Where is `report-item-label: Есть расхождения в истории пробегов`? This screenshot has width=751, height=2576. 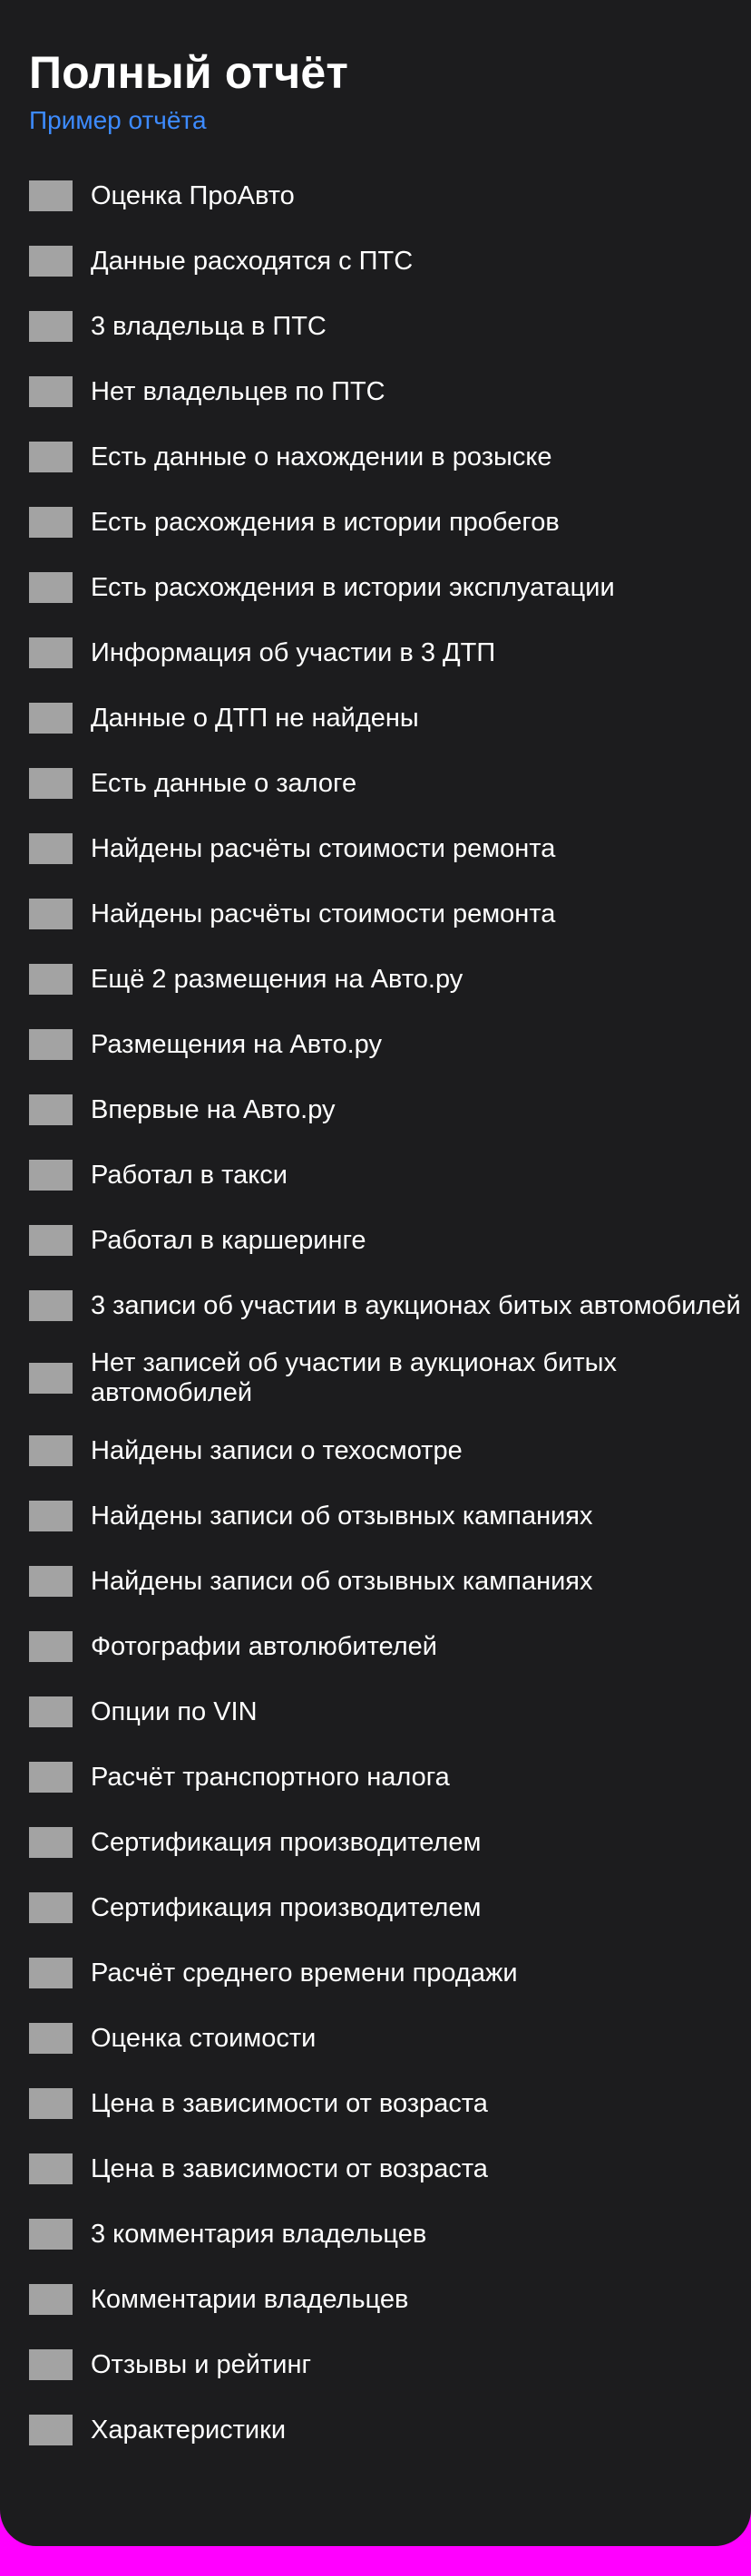
report-item-label: Есть расхождения в истории пробегов is located at coordinates (325, 522).